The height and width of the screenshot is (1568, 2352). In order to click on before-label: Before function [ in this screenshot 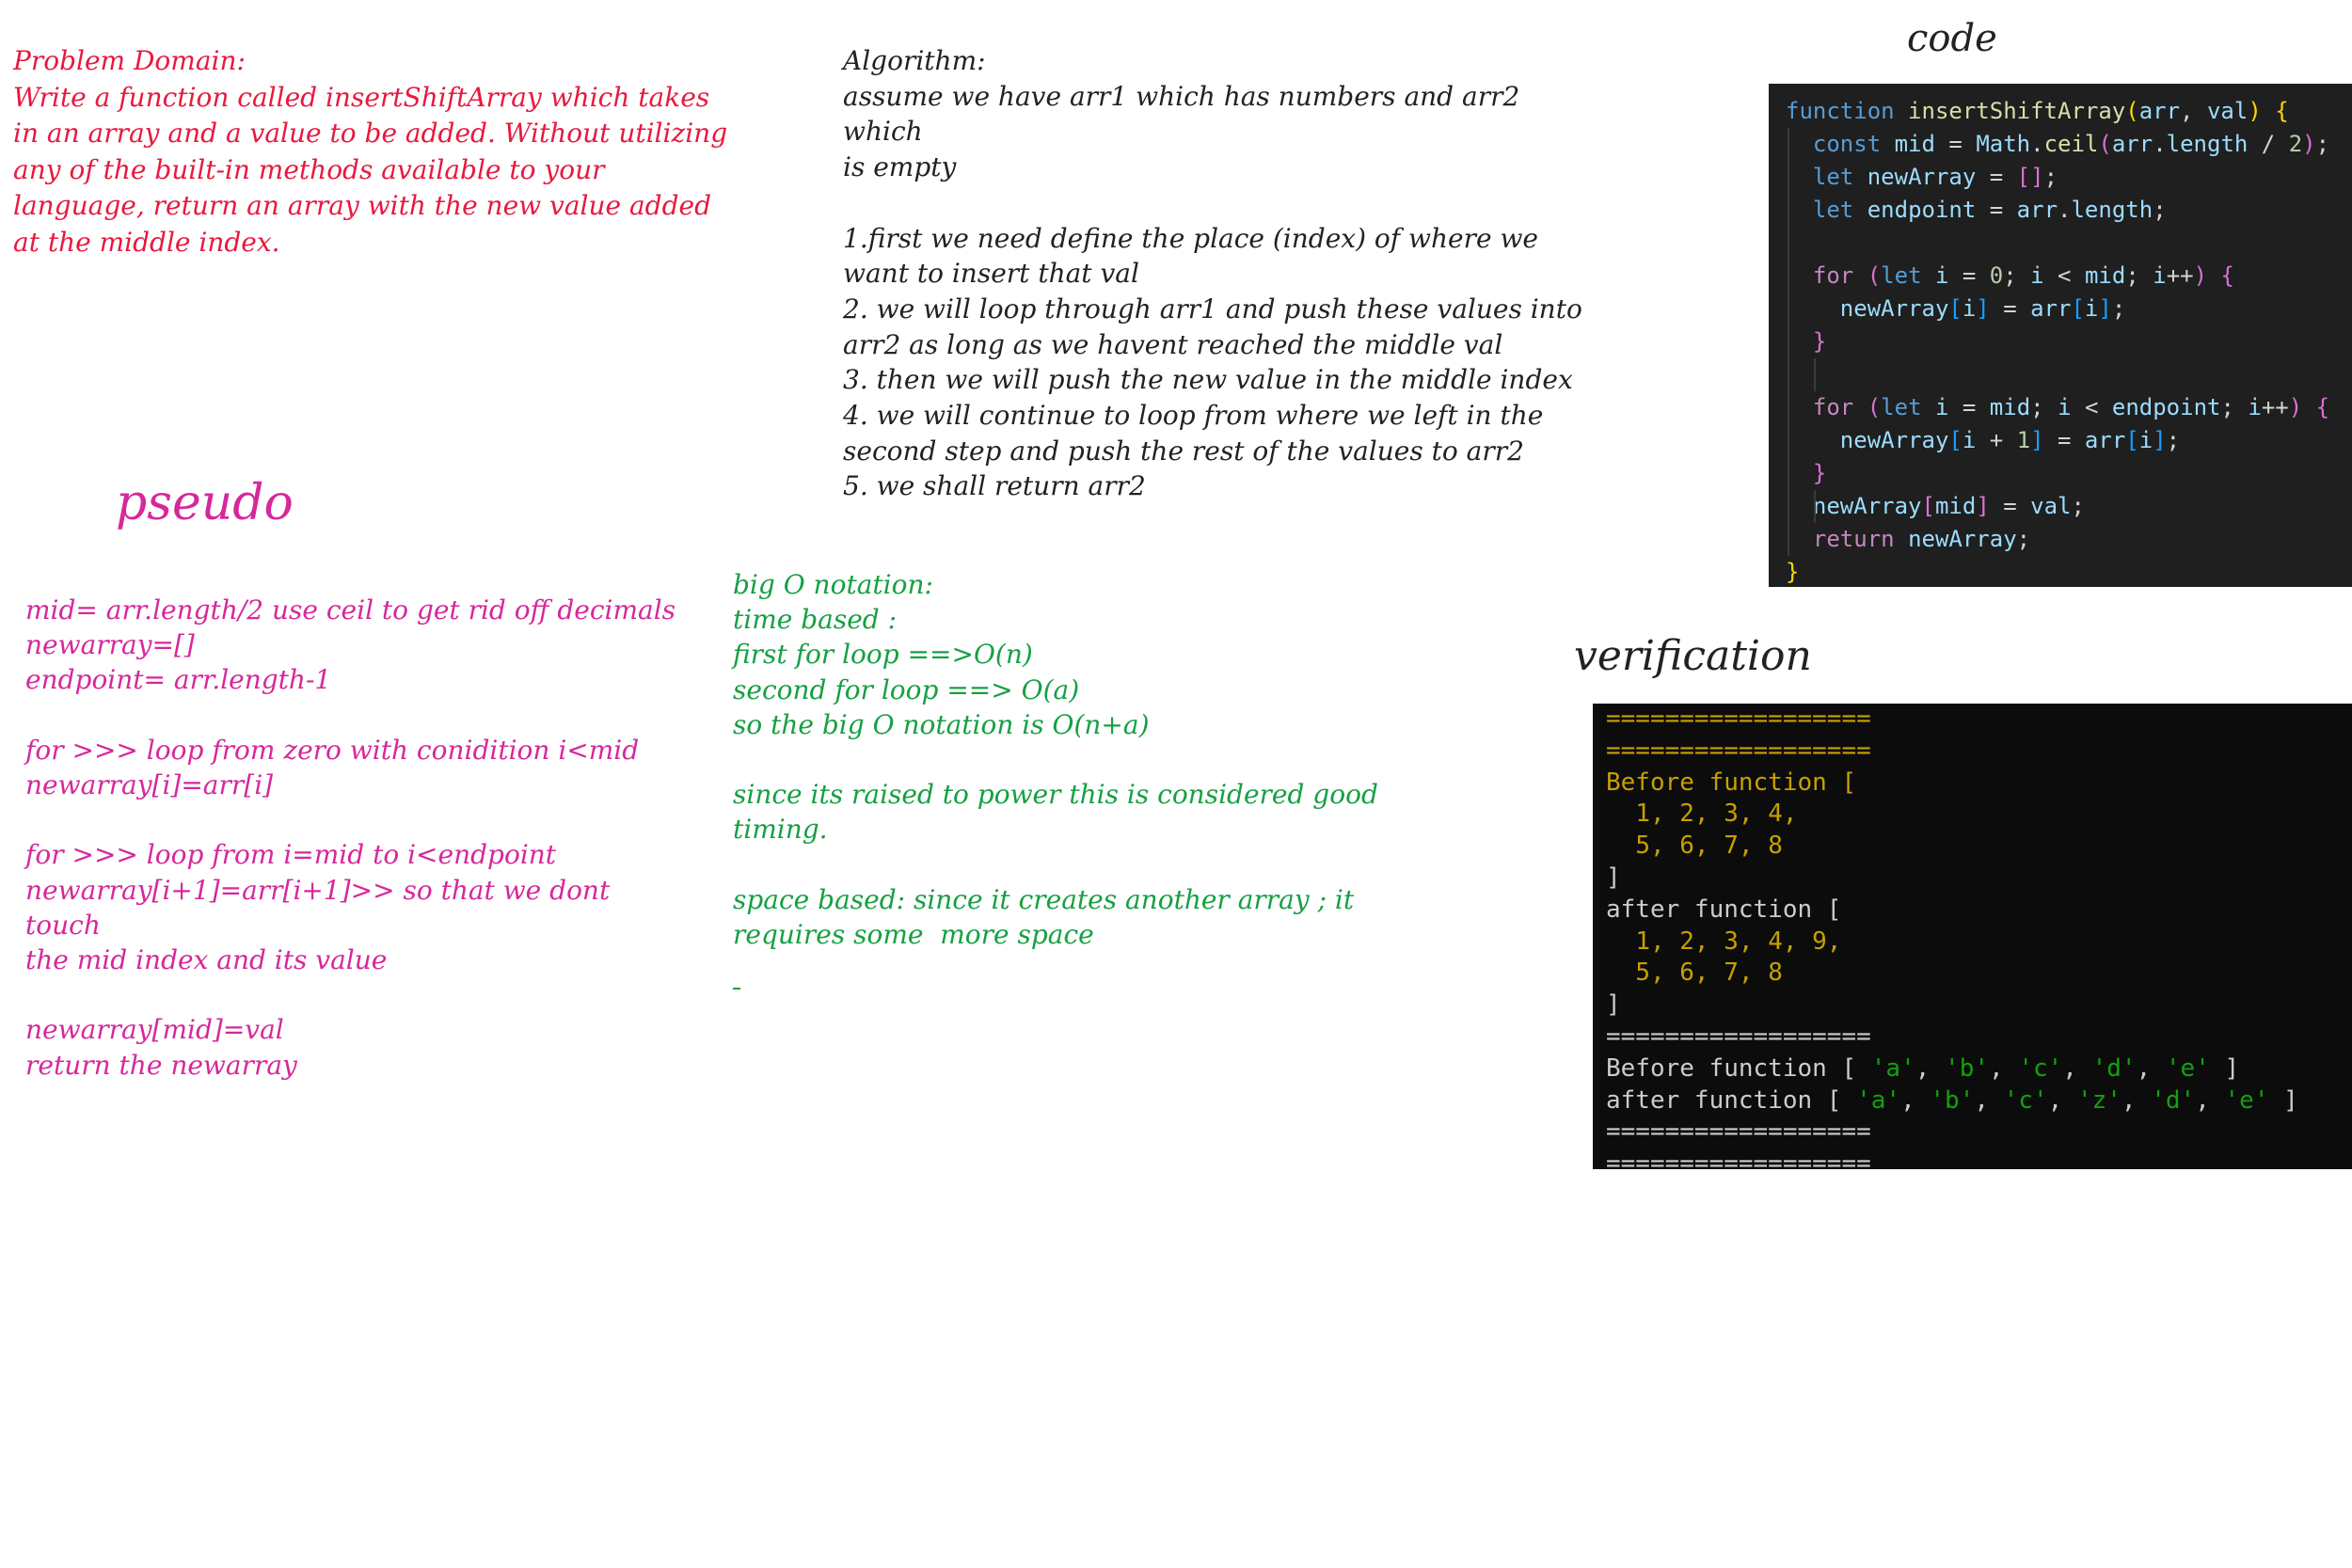, I will do `click(1731, 782)`.